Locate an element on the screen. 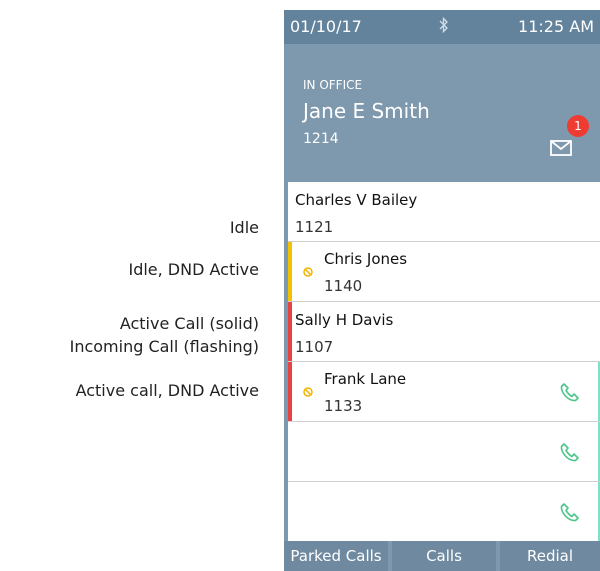 This screenshot has width=600, height=571. presence-status: IN OFFICE is located at coordinates (333, 85).